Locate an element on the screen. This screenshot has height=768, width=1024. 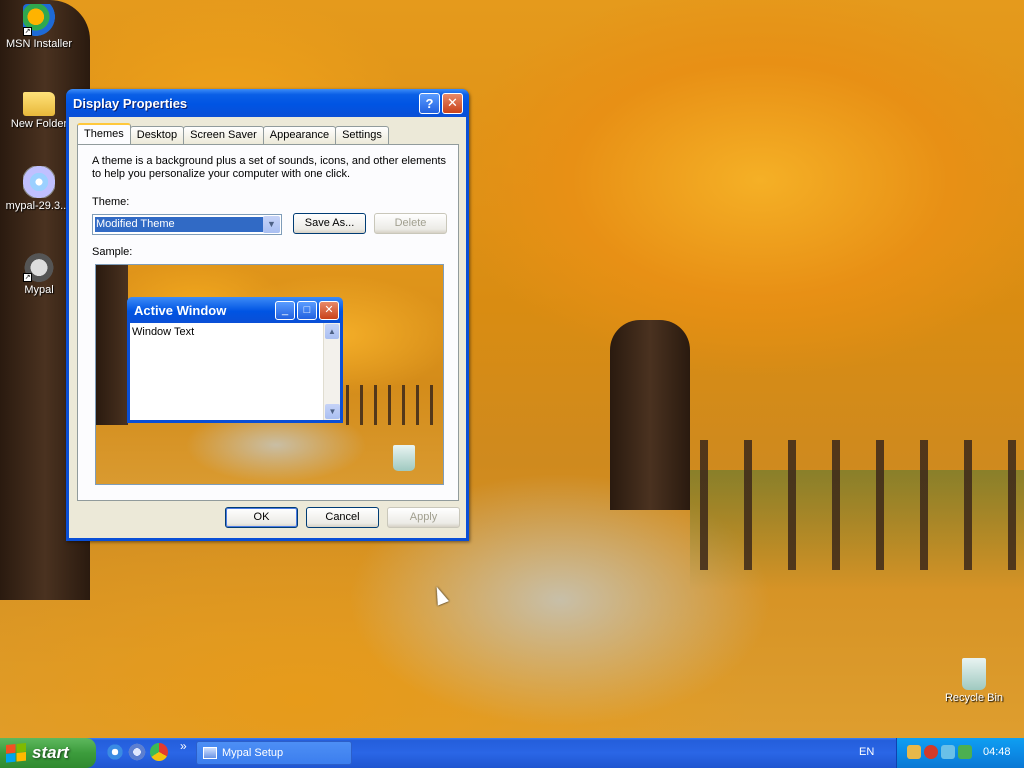
internet-explorer-icon is located at coordinates (115, 752).